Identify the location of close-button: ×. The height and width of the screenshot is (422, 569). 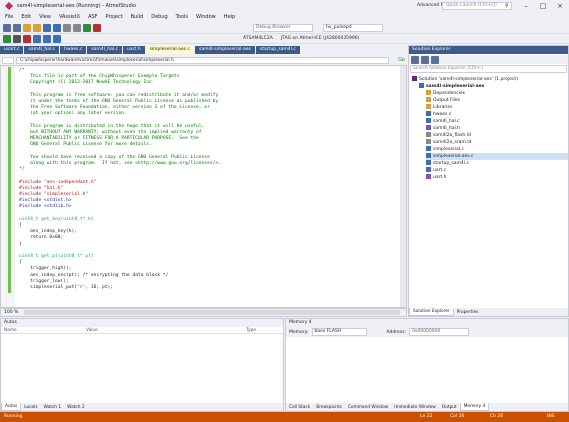
(560, 6).